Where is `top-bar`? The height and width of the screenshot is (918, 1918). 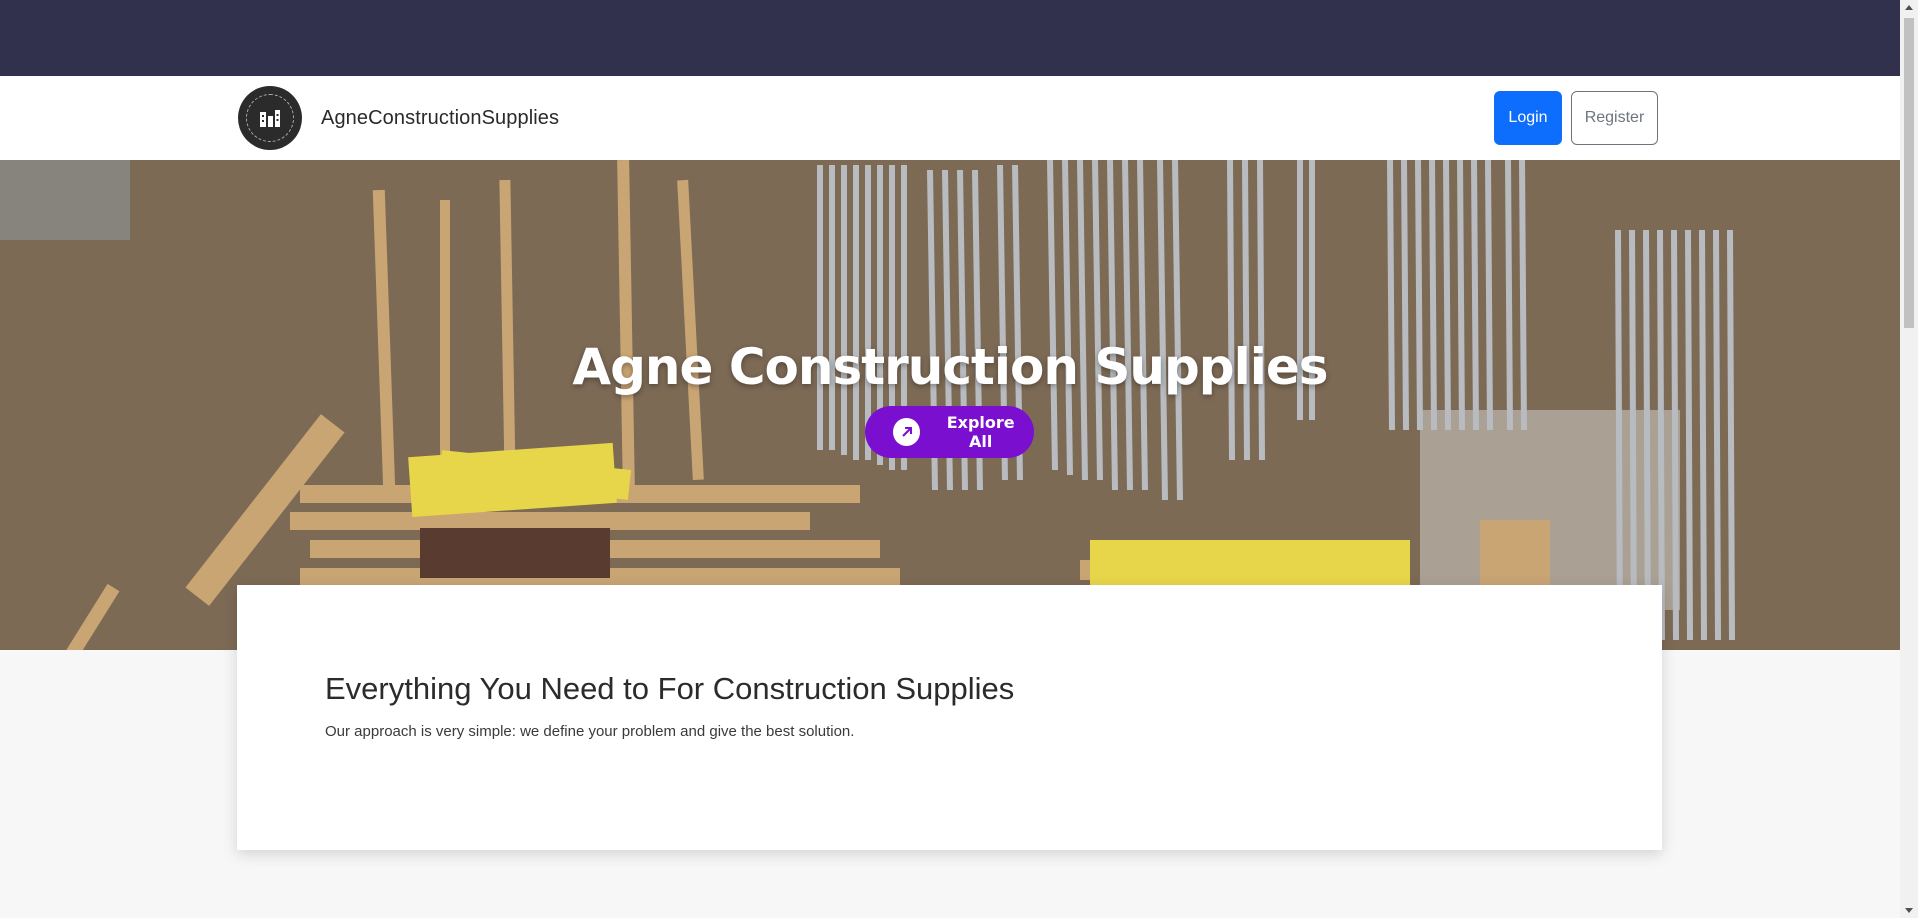
top-bar is located at coordinates (950, 38).